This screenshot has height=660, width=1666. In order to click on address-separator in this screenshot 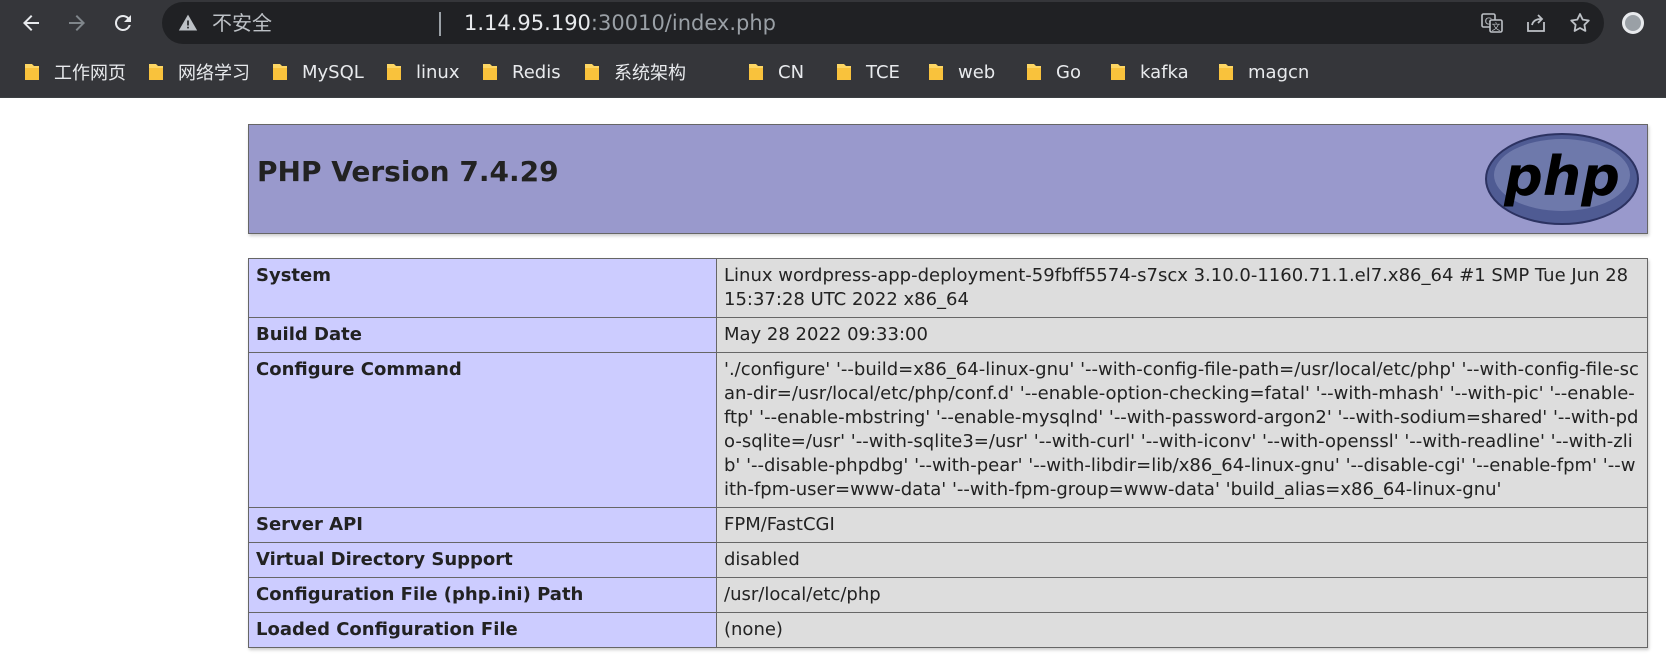, I will do `click(440, 24)`.